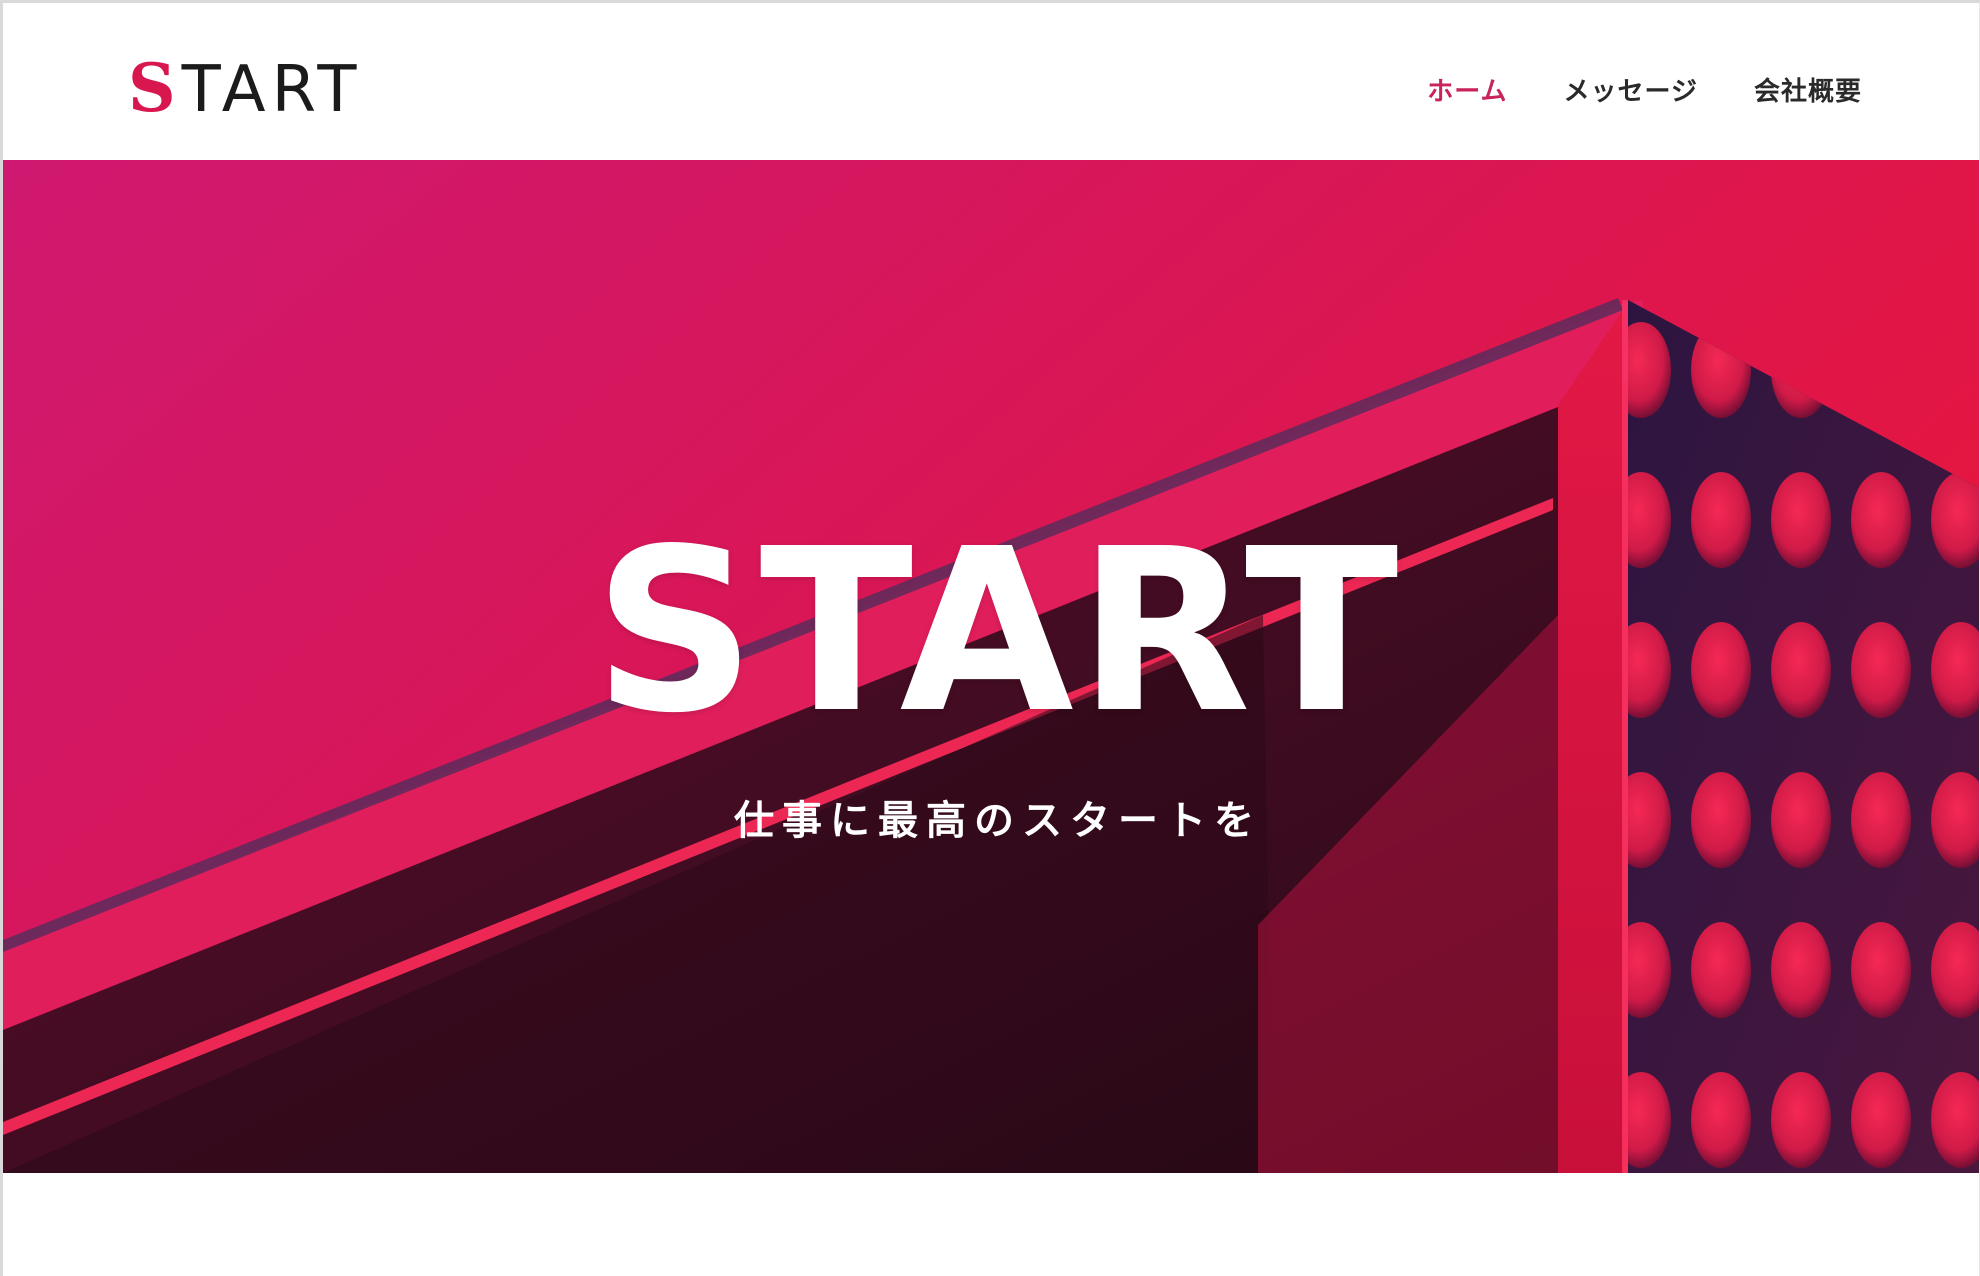 This screenshot has width=1980, height=1276. What do you see at coordinates (1467, 89) in the screenshot?
I see `nav-home: ホーム` at bounding box center [1467, 89].